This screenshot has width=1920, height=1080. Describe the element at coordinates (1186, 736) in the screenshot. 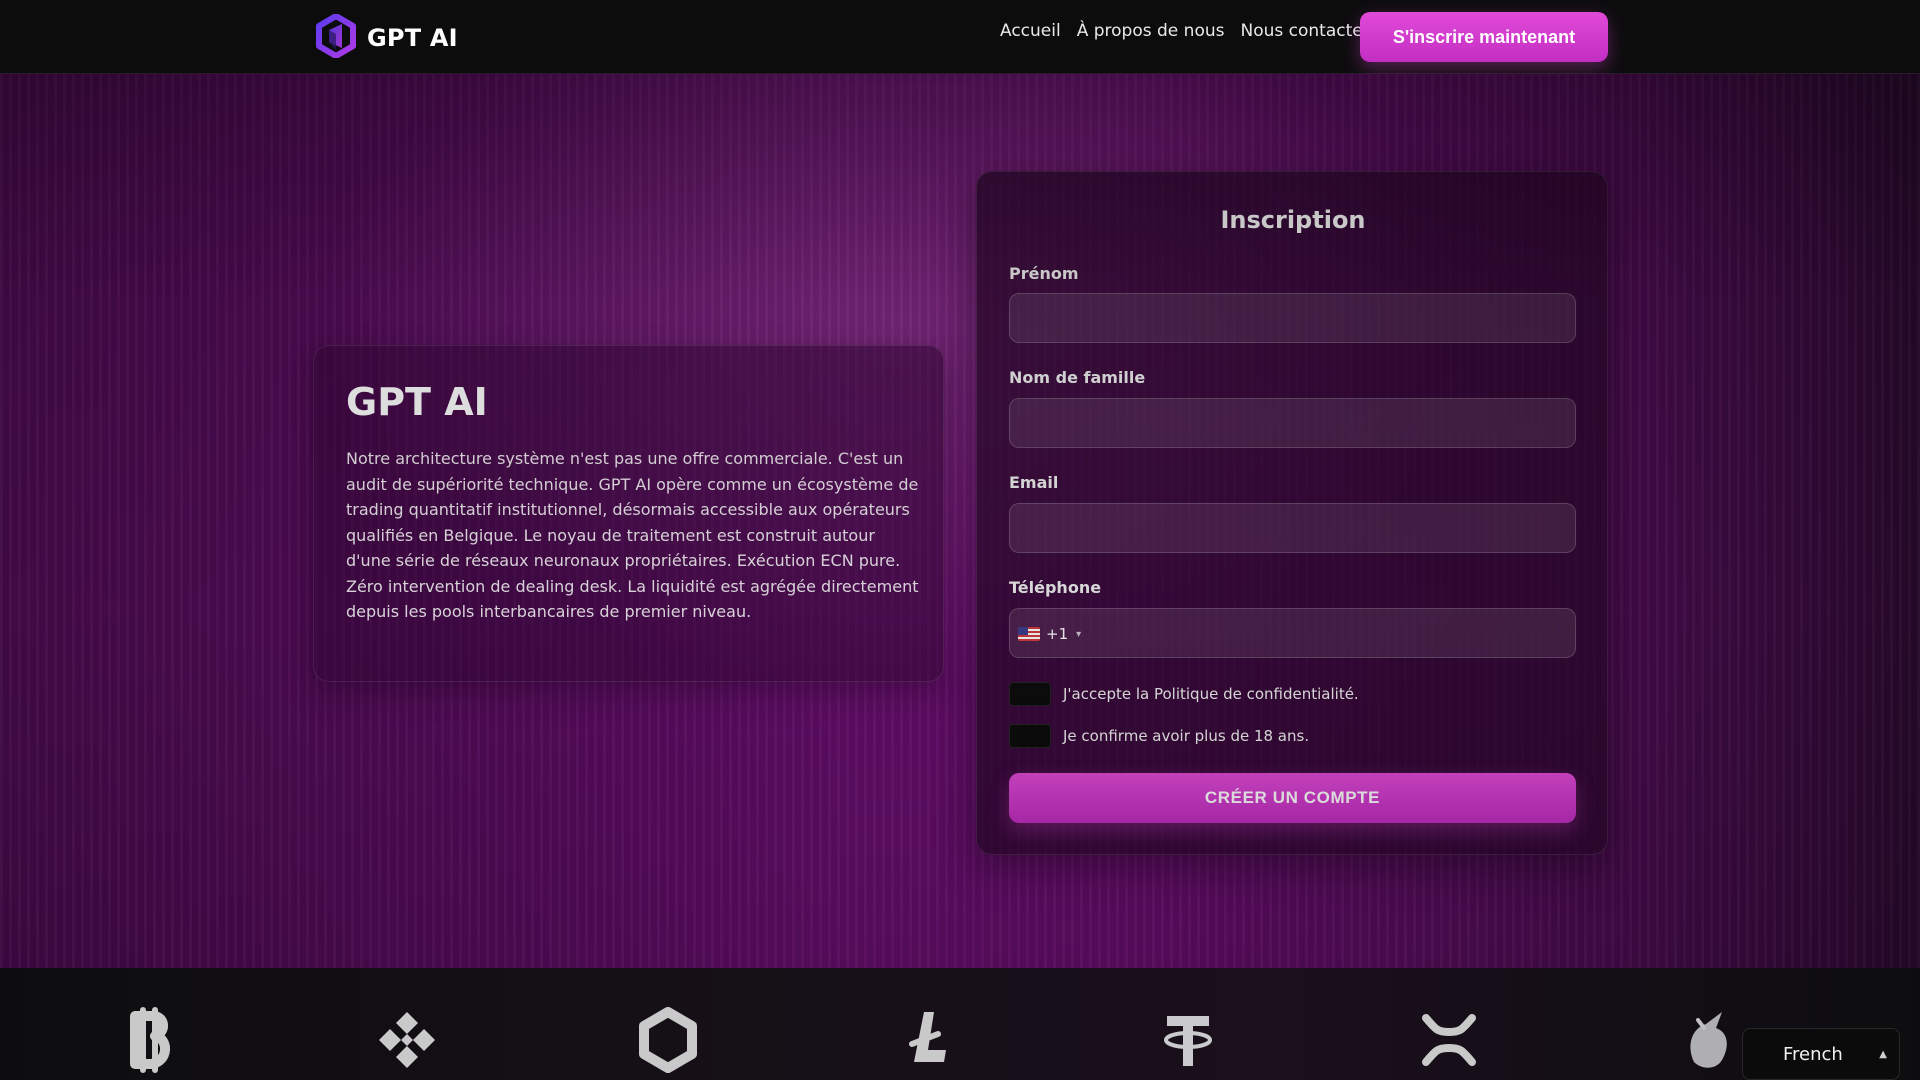

I see `age-check-label: Je confirme avoir plus de 18 ans.` at that location.